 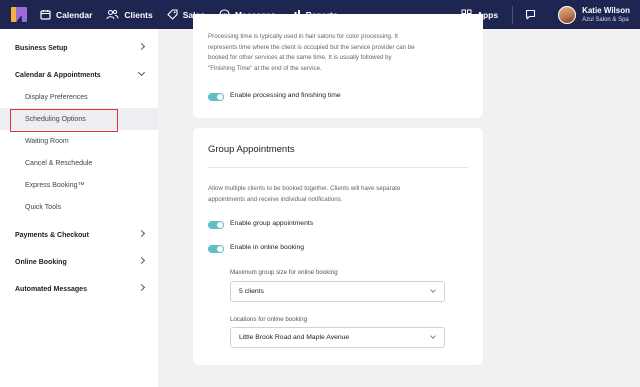 What do you see at coordinates (59, 163) in the screenshot?
I see `sidebar-item-label: Cancel & Reschedule` at bounding box center [59, 163].